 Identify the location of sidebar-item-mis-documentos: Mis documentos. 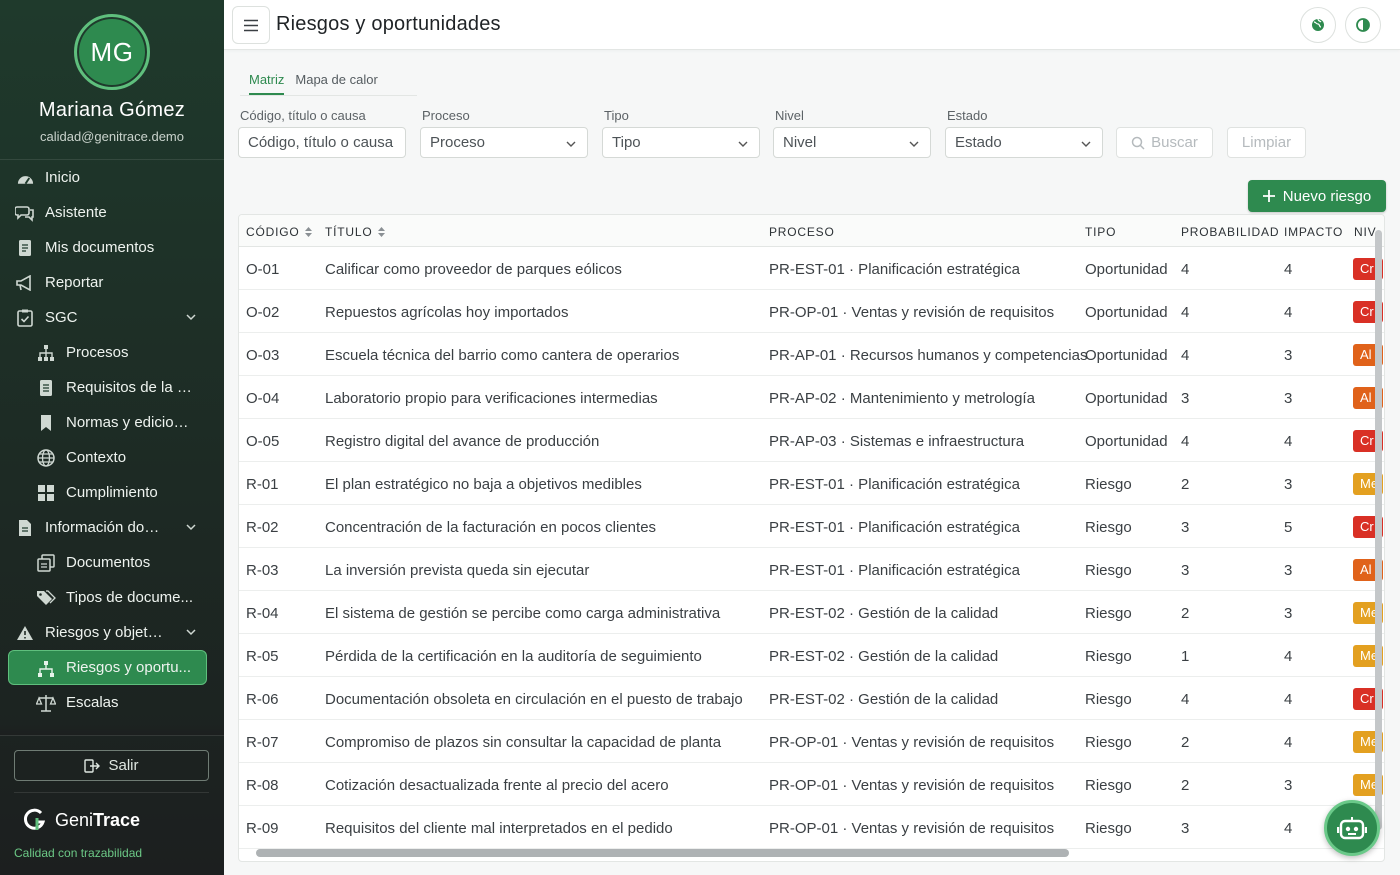
(112, 247).